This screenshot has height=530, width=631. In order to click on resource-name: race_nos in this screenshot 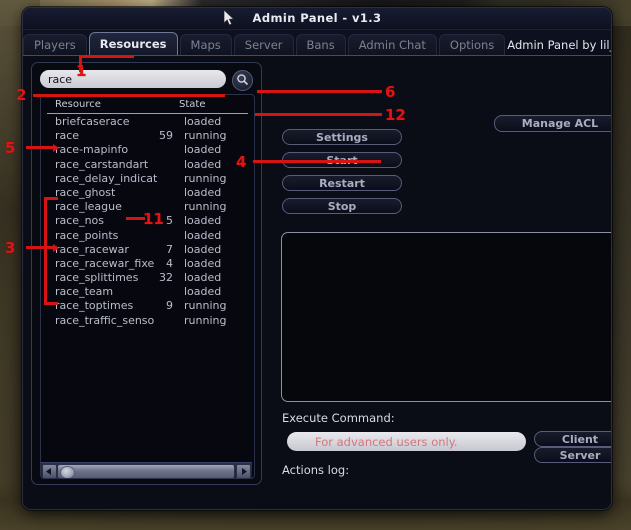, I will do `click(80, 221)`.